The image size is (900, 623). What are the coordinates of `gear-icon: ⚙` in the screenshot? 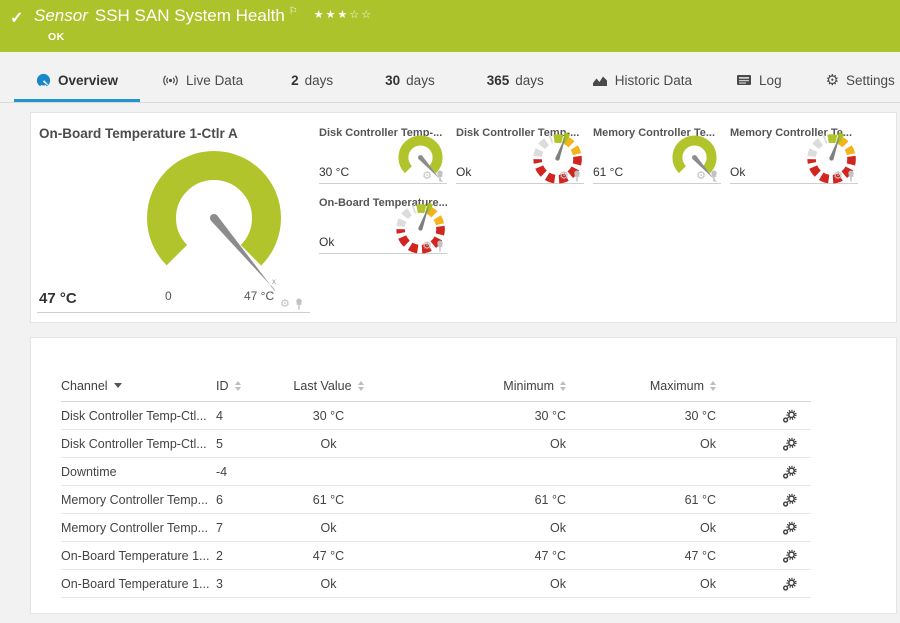 It's located at (832, 80).